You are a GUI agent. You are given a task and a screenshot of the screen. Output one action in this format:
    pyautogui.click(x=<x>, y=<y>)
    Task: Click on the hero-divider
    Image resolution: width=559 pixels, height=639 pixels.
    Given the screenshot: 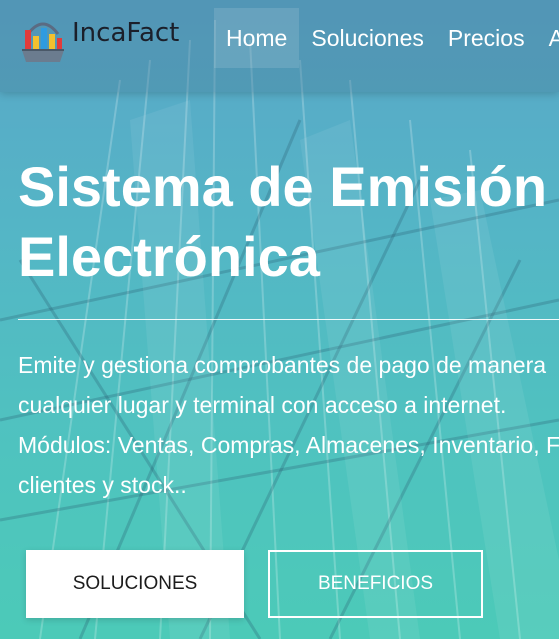 What is the action you would take?
    pyautogui.click(x=288, y=319)
    